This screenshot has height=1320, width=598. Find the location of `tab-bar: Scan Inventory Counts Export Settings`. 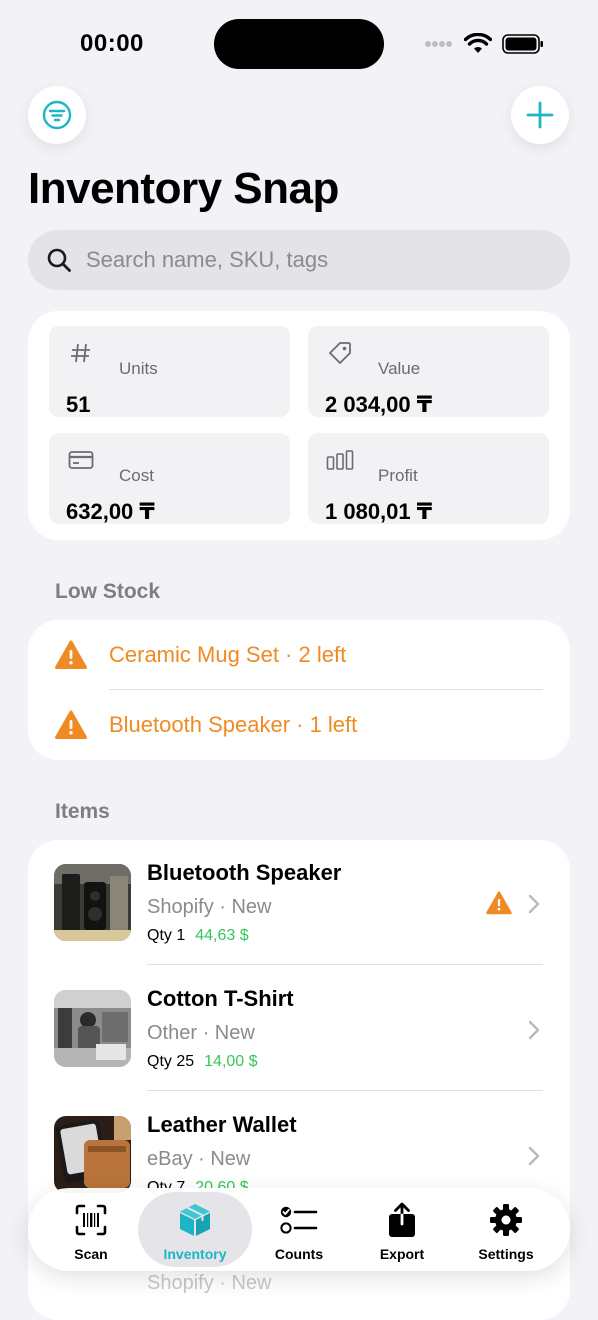

tab-bar: Scan Inventory Counts Export Settings is located at coordinates (299, 1229).